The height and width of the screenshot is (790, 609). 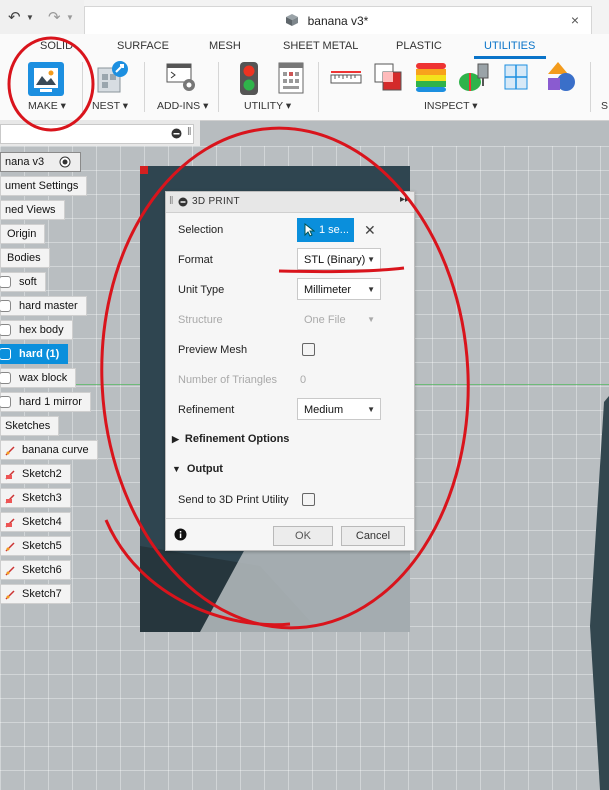 I want to click on document-tab: banana v3* ×, so click(x=338, y=20).